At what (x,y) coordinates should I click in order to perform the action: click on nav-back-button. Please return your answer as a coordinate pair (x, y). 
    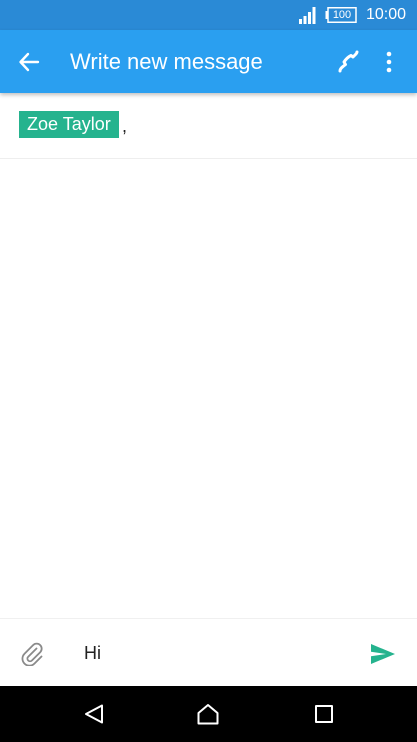
    Looking at the image, I should click on (94, 714).